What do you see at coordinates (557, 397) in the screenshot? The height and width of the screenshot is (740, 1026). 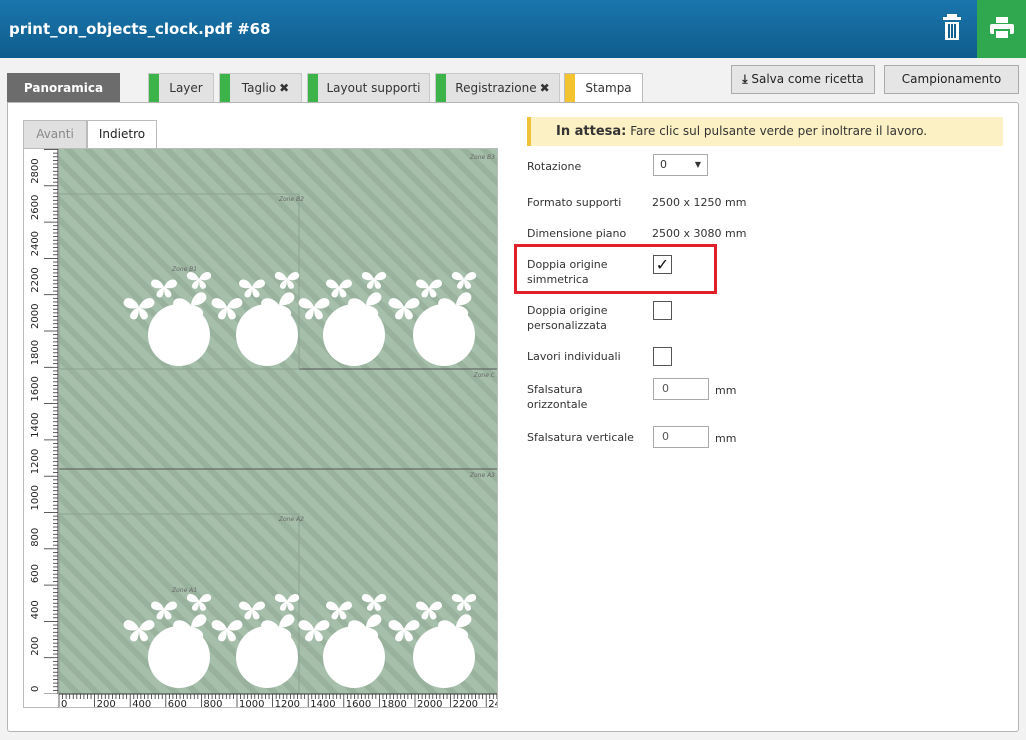 I see `offset-horizontal-label: Sfalsatura orizzontale` at bounding box center [557, 397].